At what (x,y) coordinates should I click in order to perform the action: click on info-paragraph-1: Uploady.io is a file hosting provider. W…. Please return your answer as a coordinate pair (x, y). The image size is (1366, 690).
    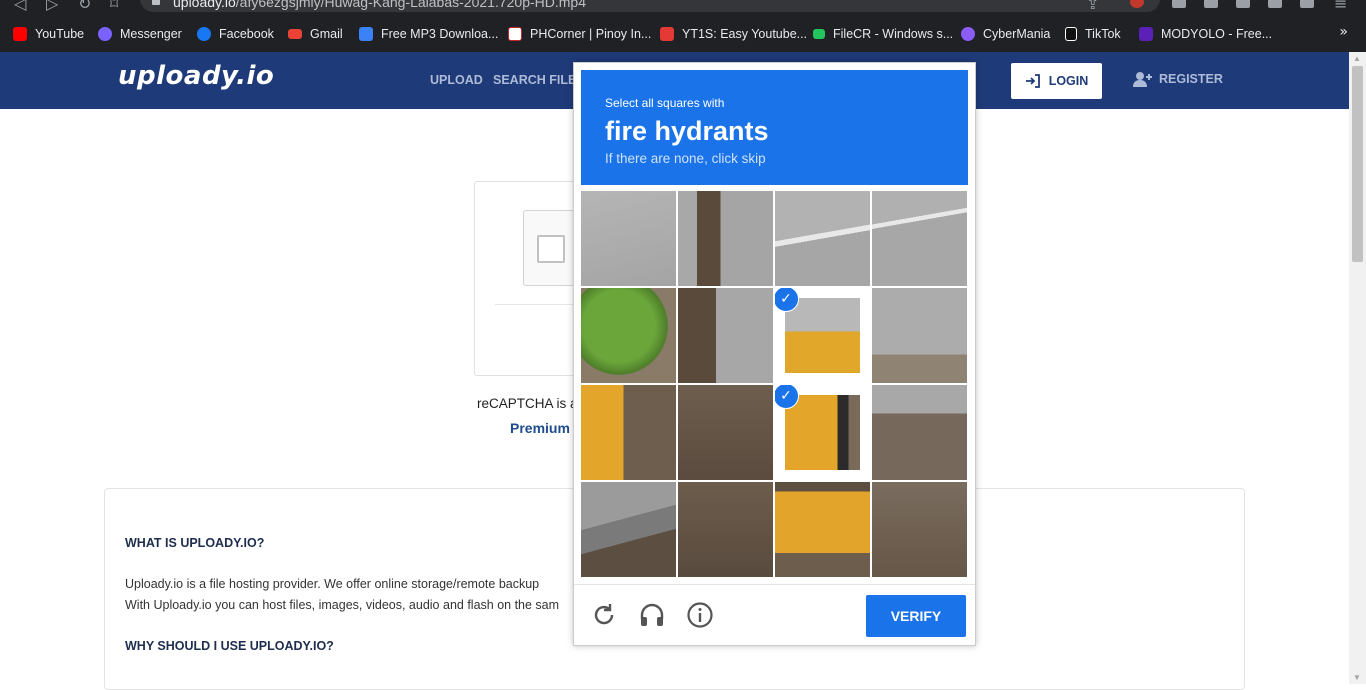
    Looking at the image, I should click on (332, 584).